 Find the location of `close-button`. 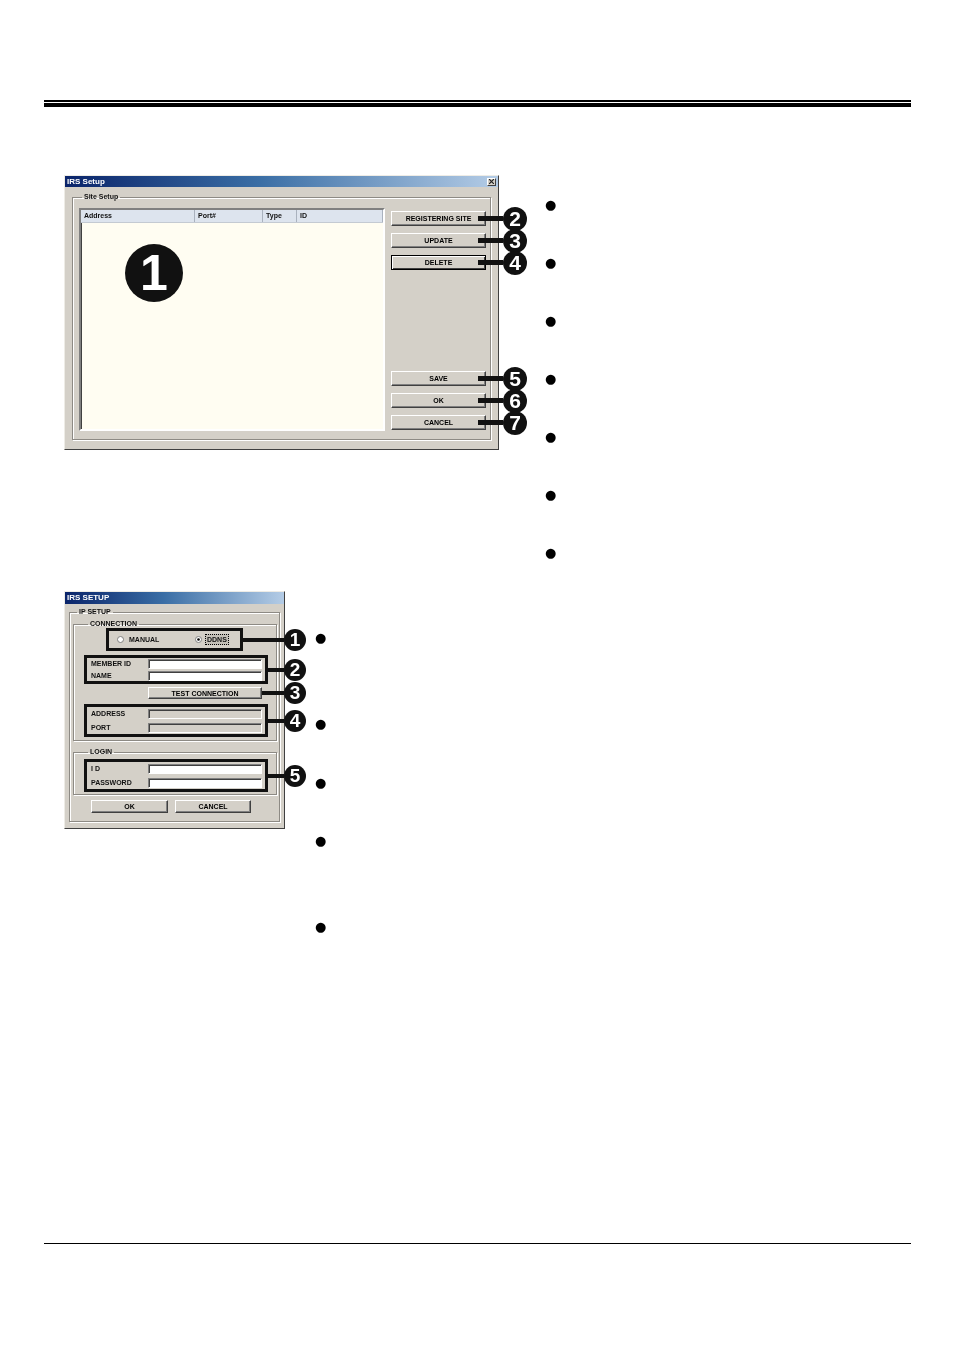

close-button is located at coordinates (491, 181).